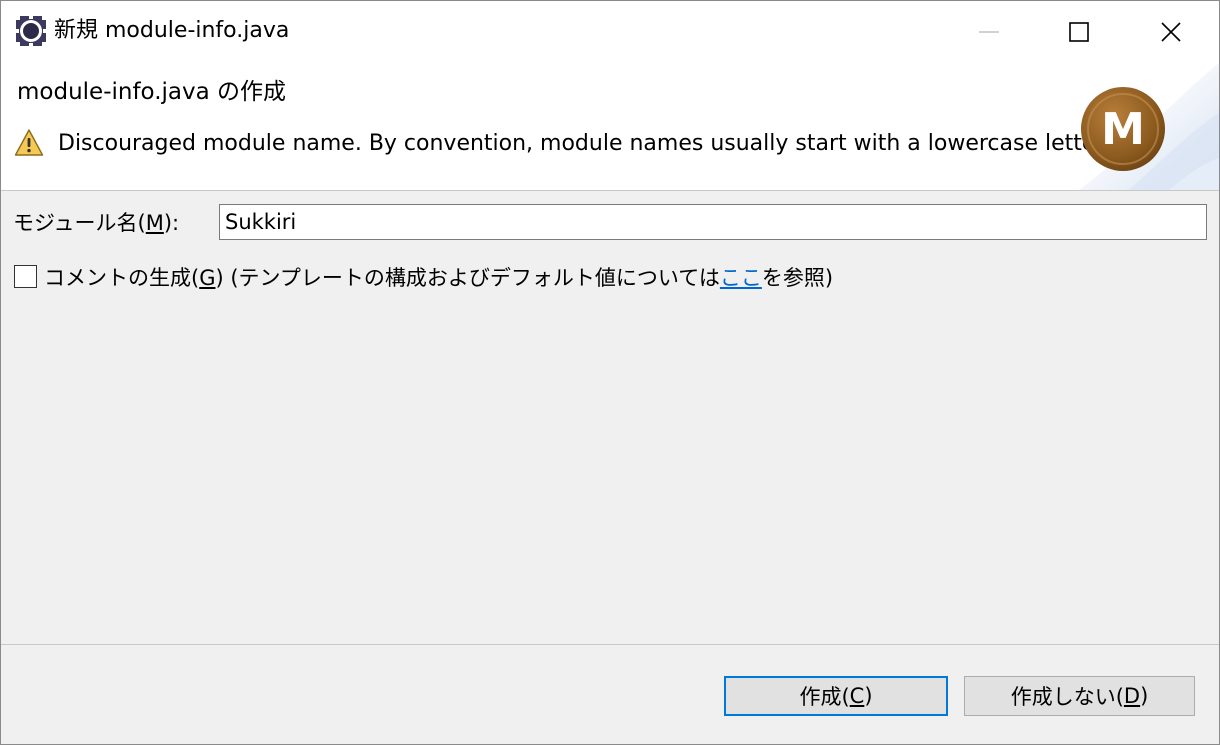  I want to click on module-m-icon: M, so click(1123, 129).